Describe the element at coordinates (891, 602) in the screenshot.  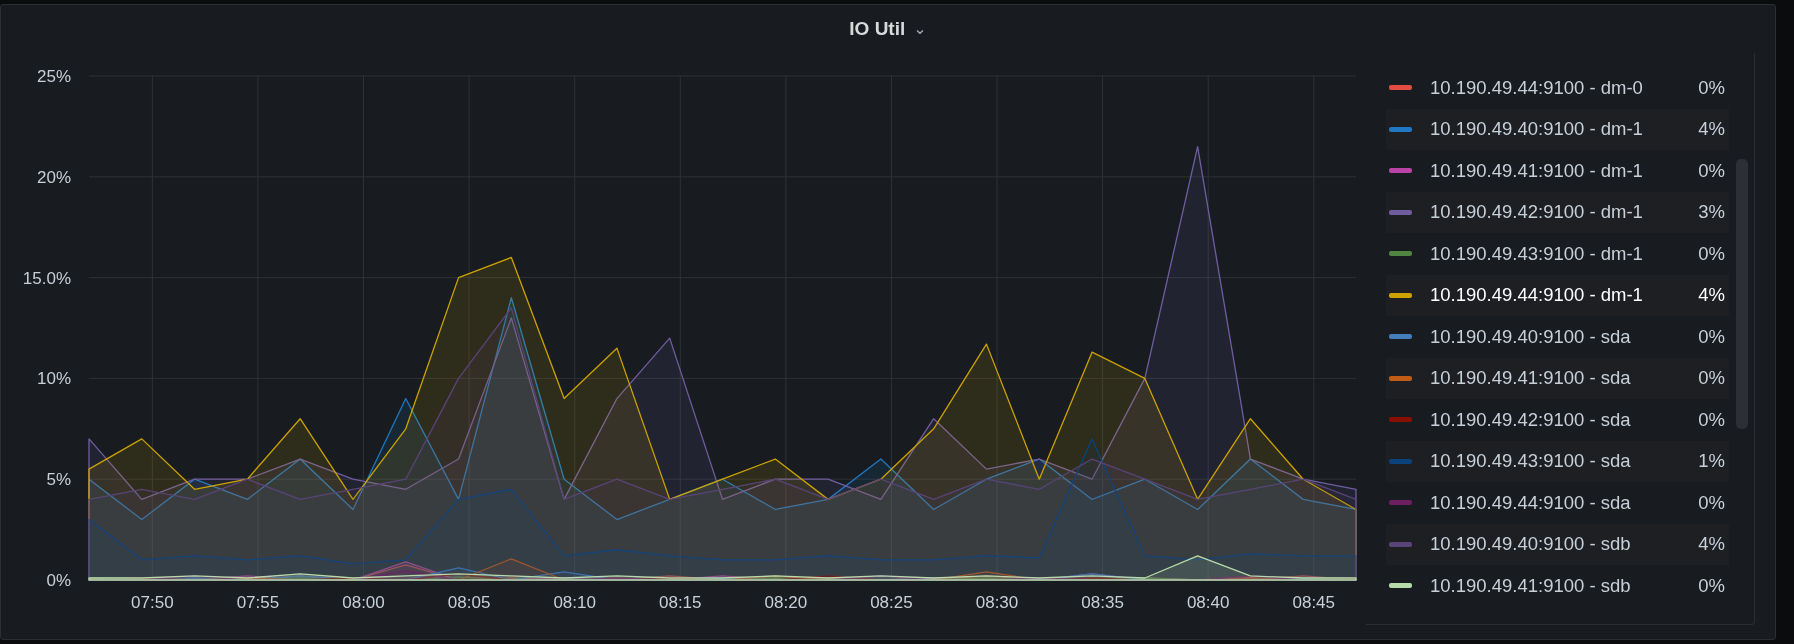
I see `axis-label: 08:25` at that location.